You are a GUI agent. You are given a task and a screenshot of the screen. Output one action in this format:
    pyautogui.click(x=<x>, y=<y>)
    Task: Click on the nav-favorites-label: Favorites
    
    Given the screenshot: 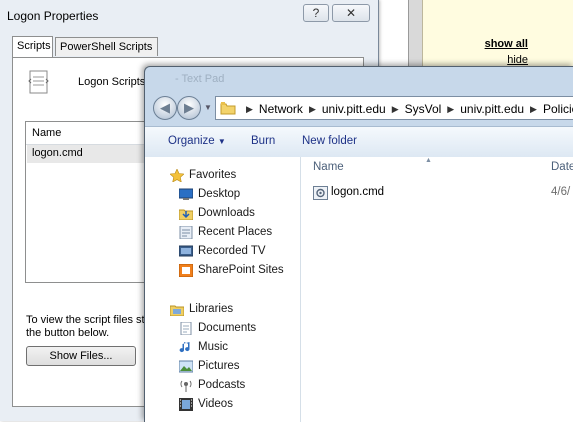 What is the action you would take?
    pyautogui.click(x=213, y=175)
    